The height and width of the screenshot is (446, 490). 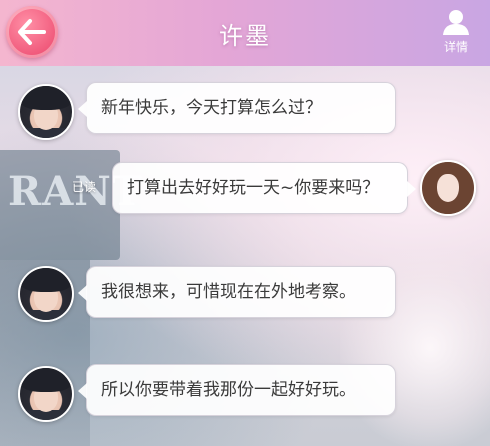 I want to click on details-label: 详情, so click(x=455, y=47).